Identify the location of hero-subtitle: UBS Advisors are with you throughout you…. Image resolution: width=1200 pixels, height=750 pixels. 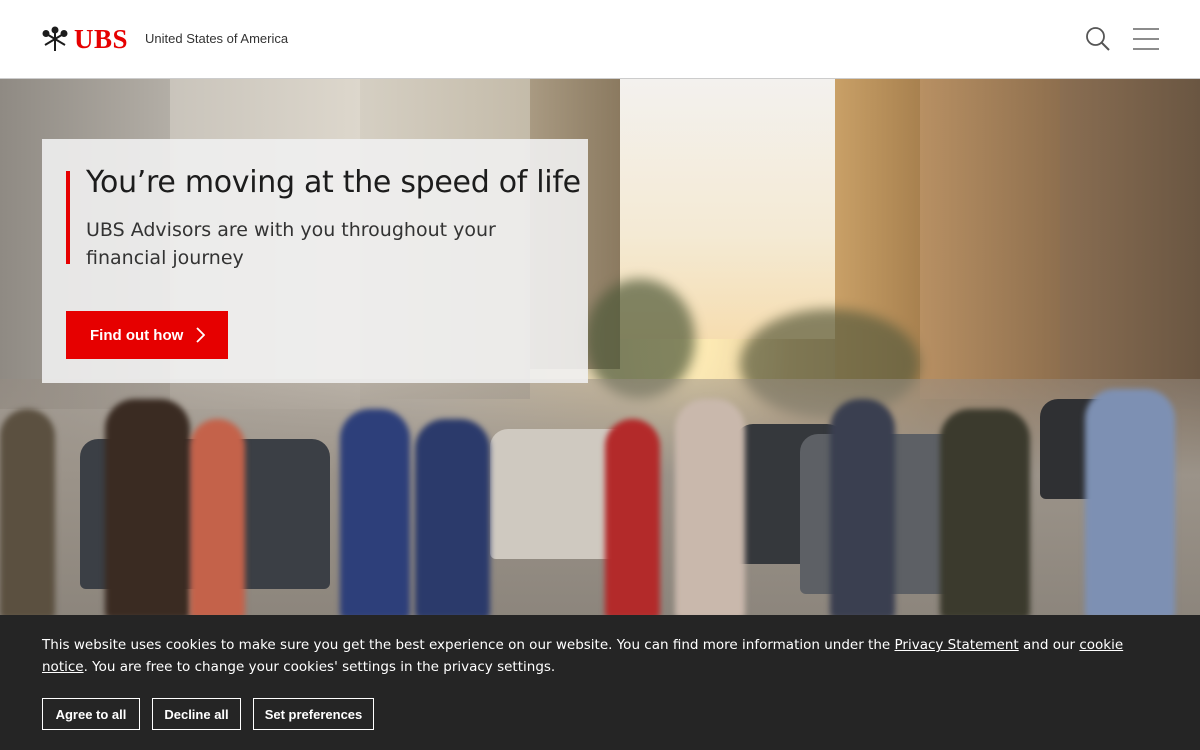
(291, 244).